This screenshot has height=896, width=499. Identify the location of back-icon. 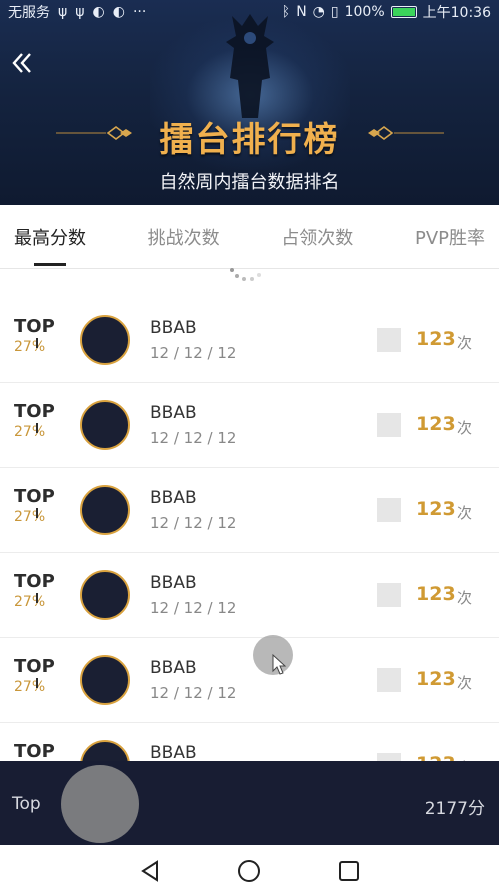
(23, 63).